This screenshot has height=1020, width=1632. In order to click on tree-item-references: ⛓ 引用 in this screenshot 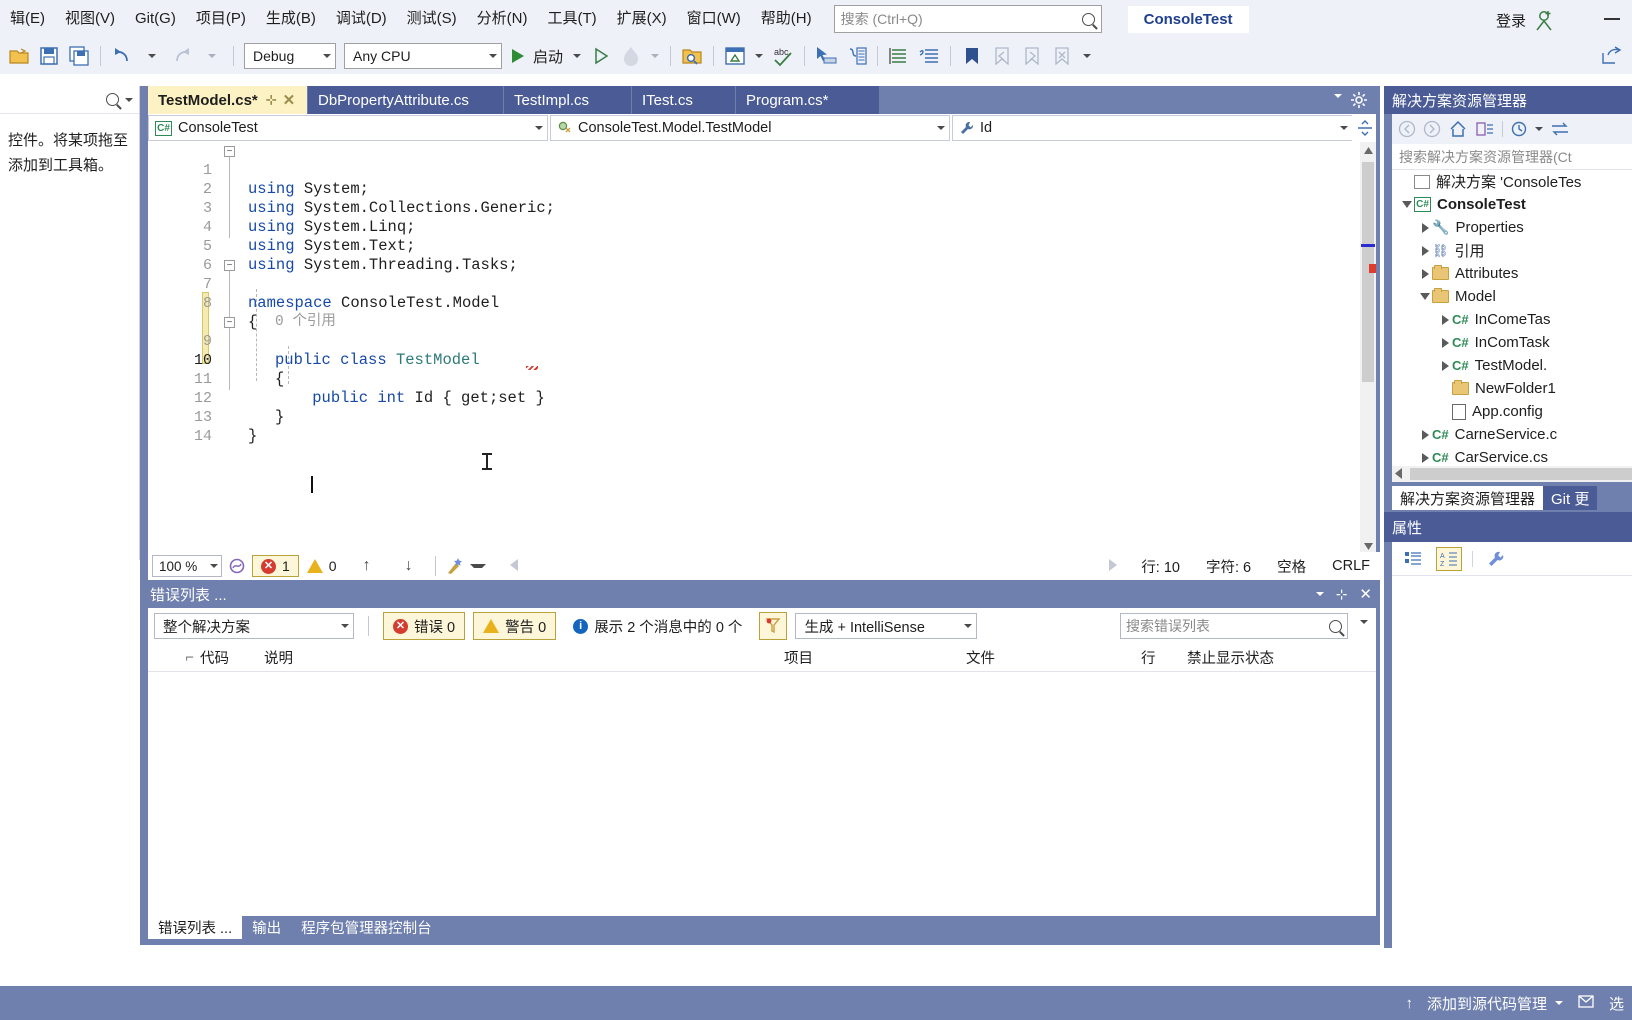, I will do `click(1512, 250)`.